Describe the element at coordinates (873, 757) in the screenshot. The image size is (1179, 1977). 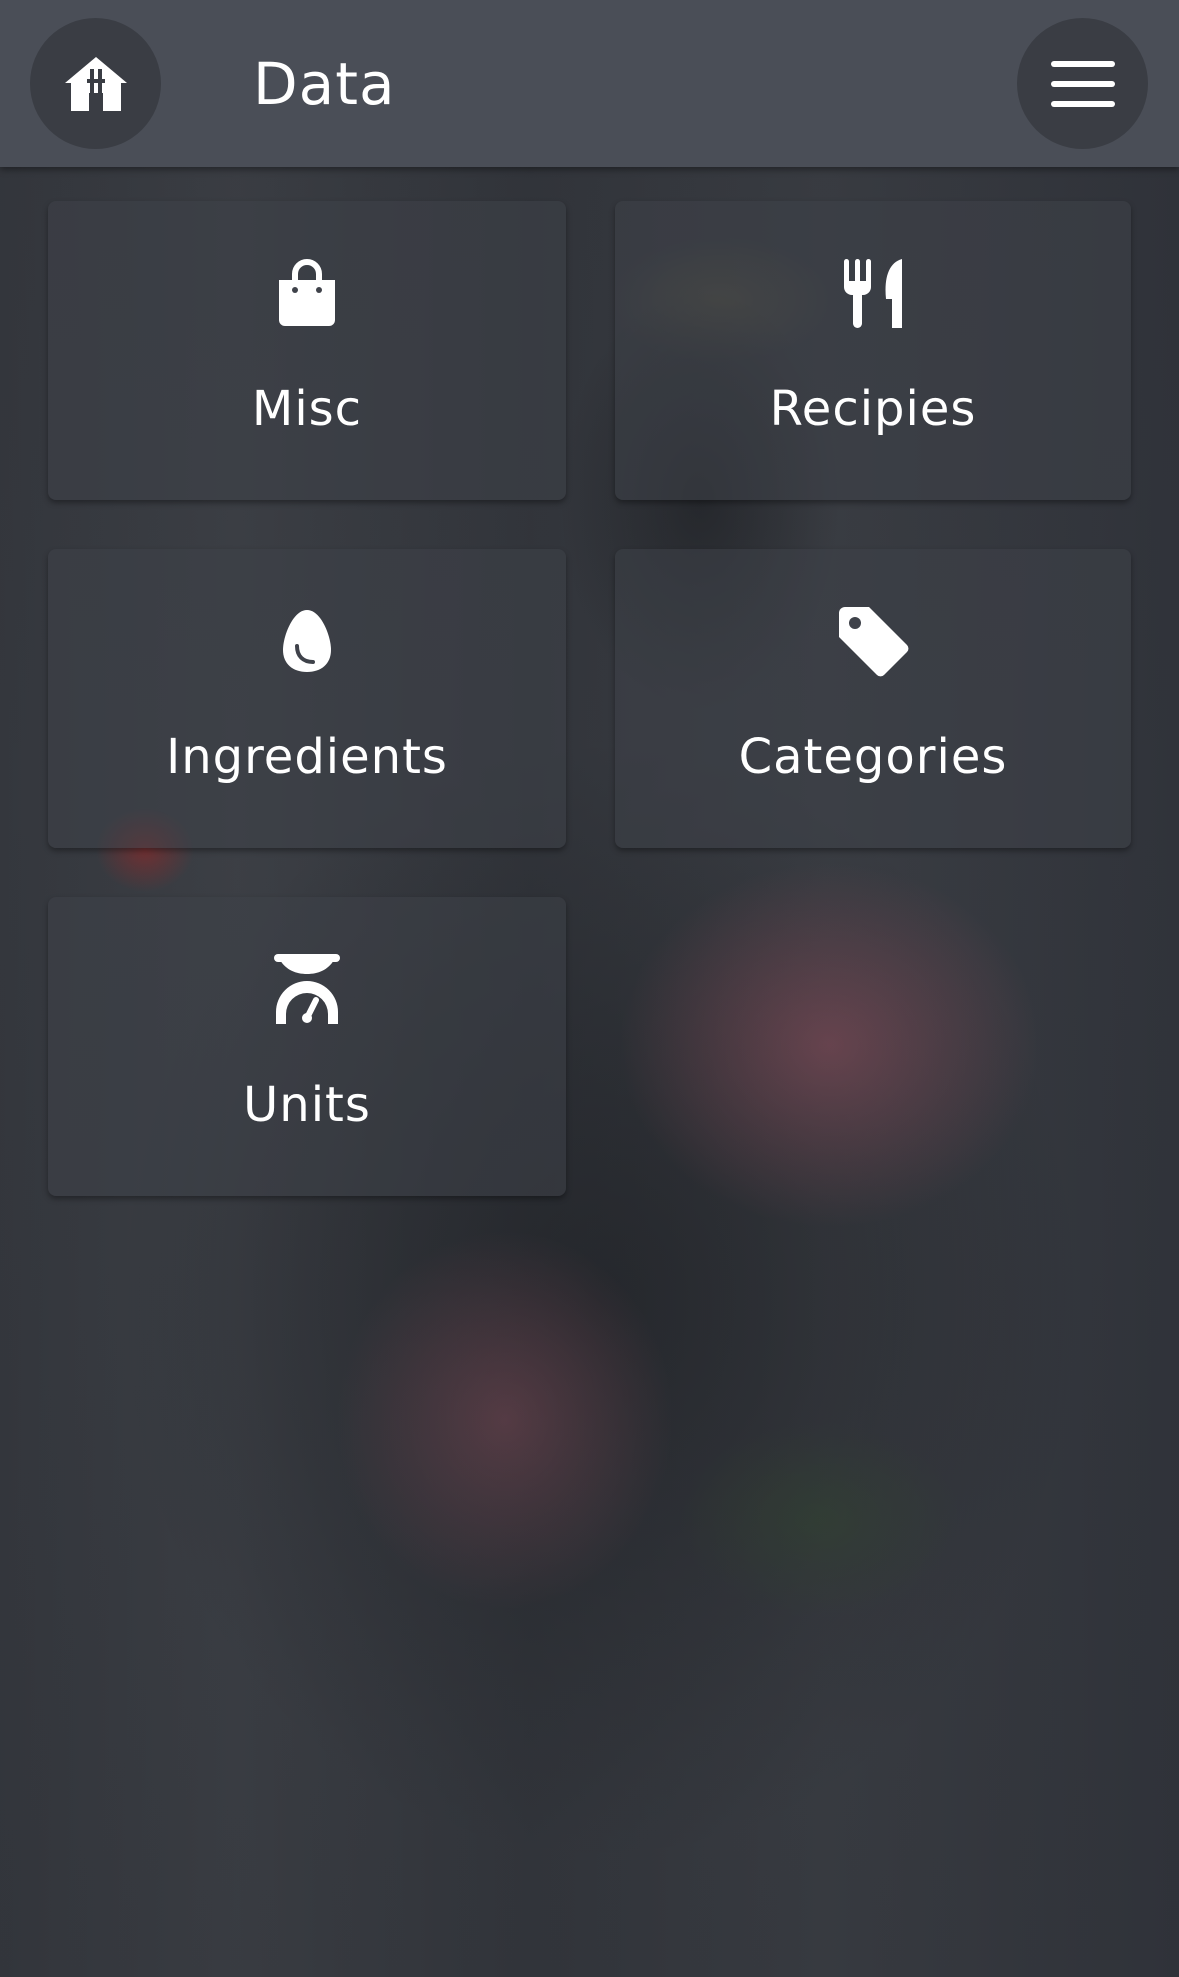
I see `categories-label: Categories` at that location.